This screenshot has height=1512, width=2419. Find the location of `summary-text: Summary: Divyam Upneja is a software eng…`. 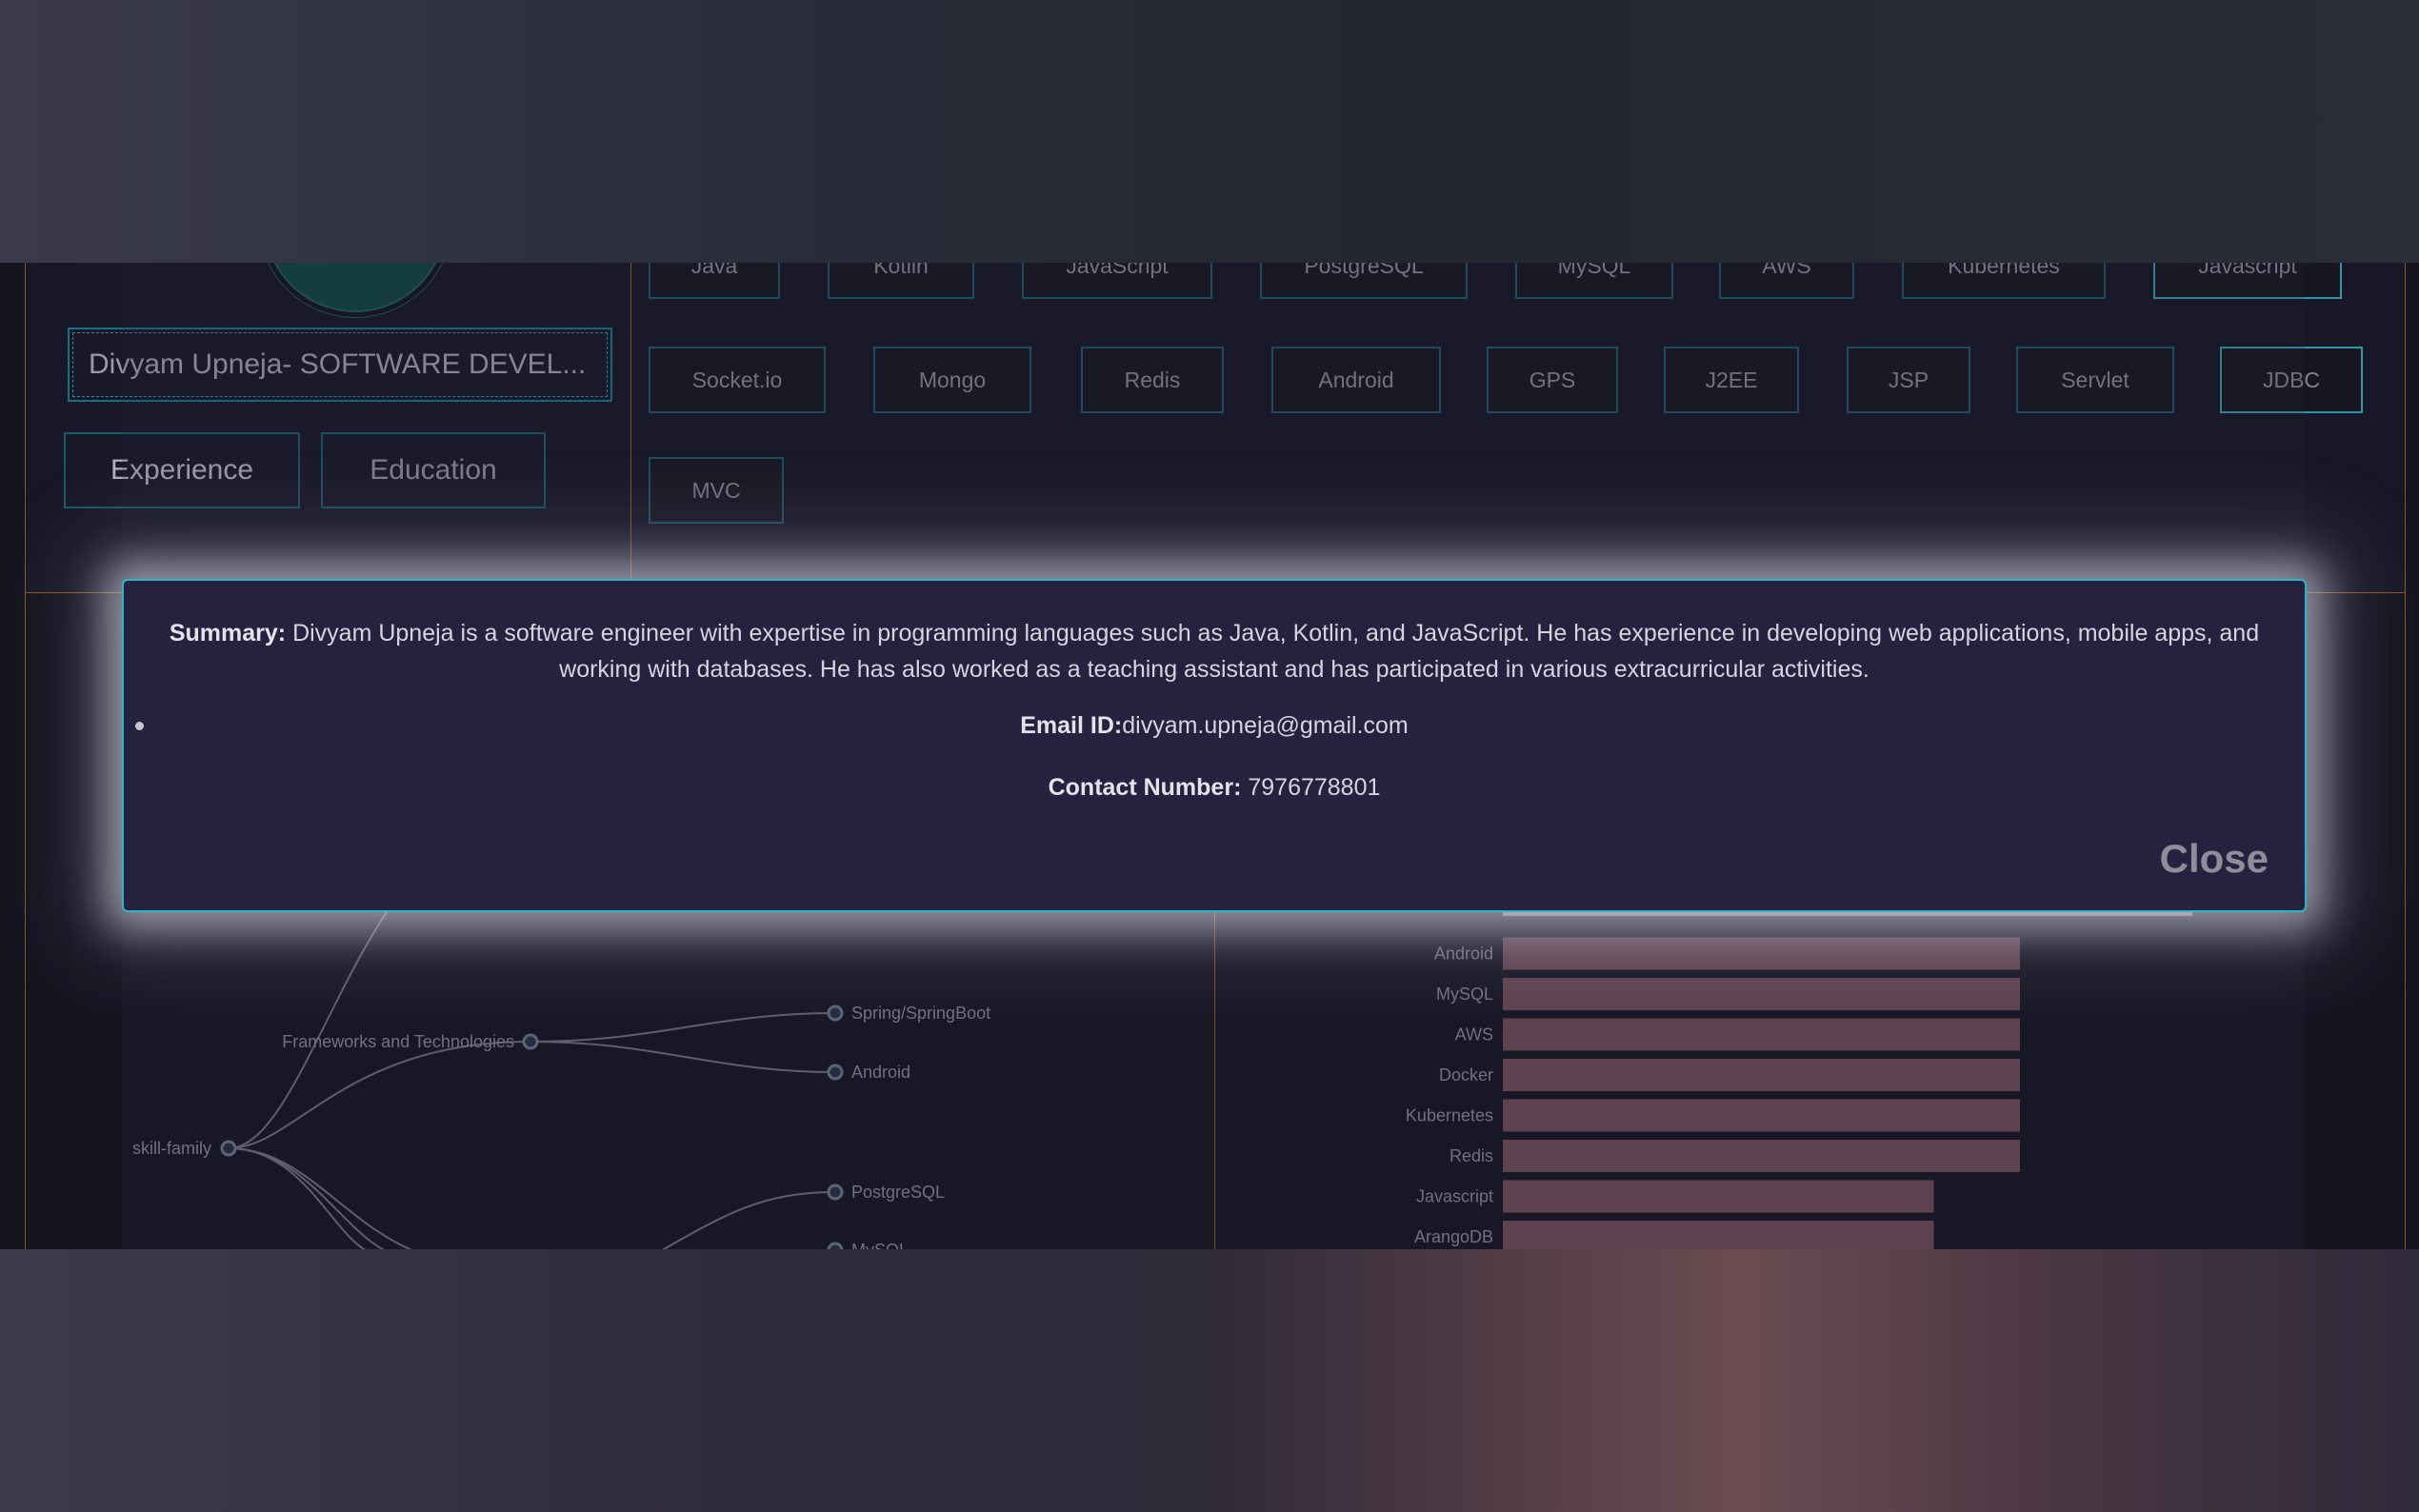

summary-text: Summary: Divyam Upneja is a software eng… is located at coordinates (1214, 651).